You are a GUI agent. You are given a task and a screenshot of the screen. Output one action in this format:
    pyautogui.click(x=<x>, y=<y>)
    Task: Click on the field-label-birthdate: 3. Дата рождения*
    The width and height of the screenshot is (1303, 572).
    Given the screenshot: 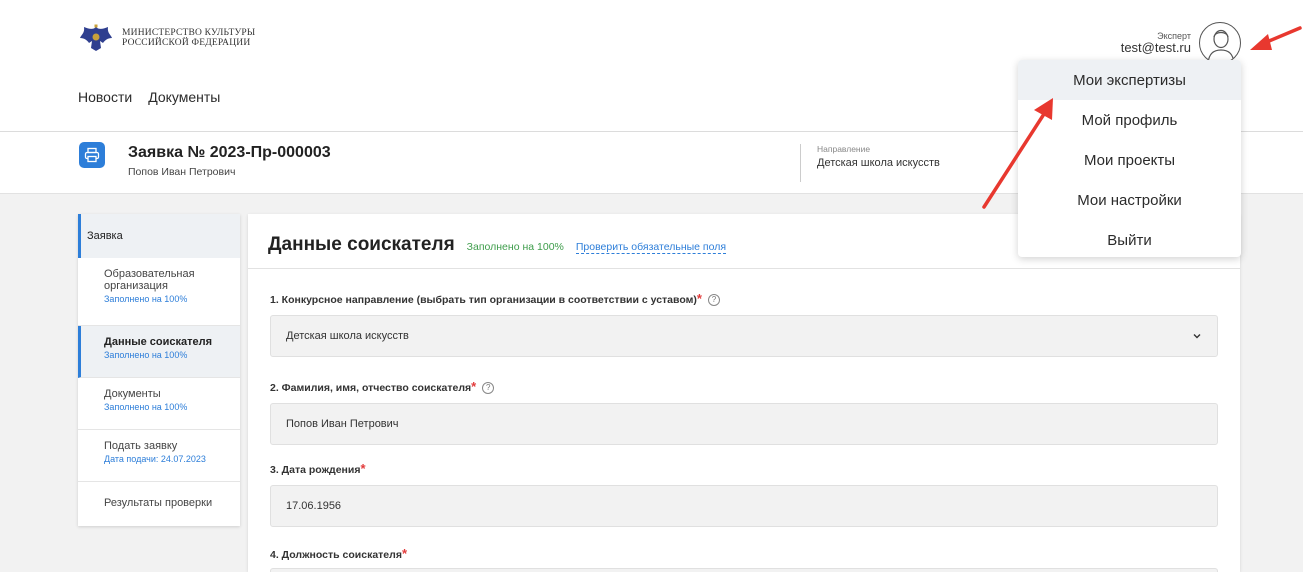 What is the action you would take?
    pyautogui.click(x=318, y=470)
    